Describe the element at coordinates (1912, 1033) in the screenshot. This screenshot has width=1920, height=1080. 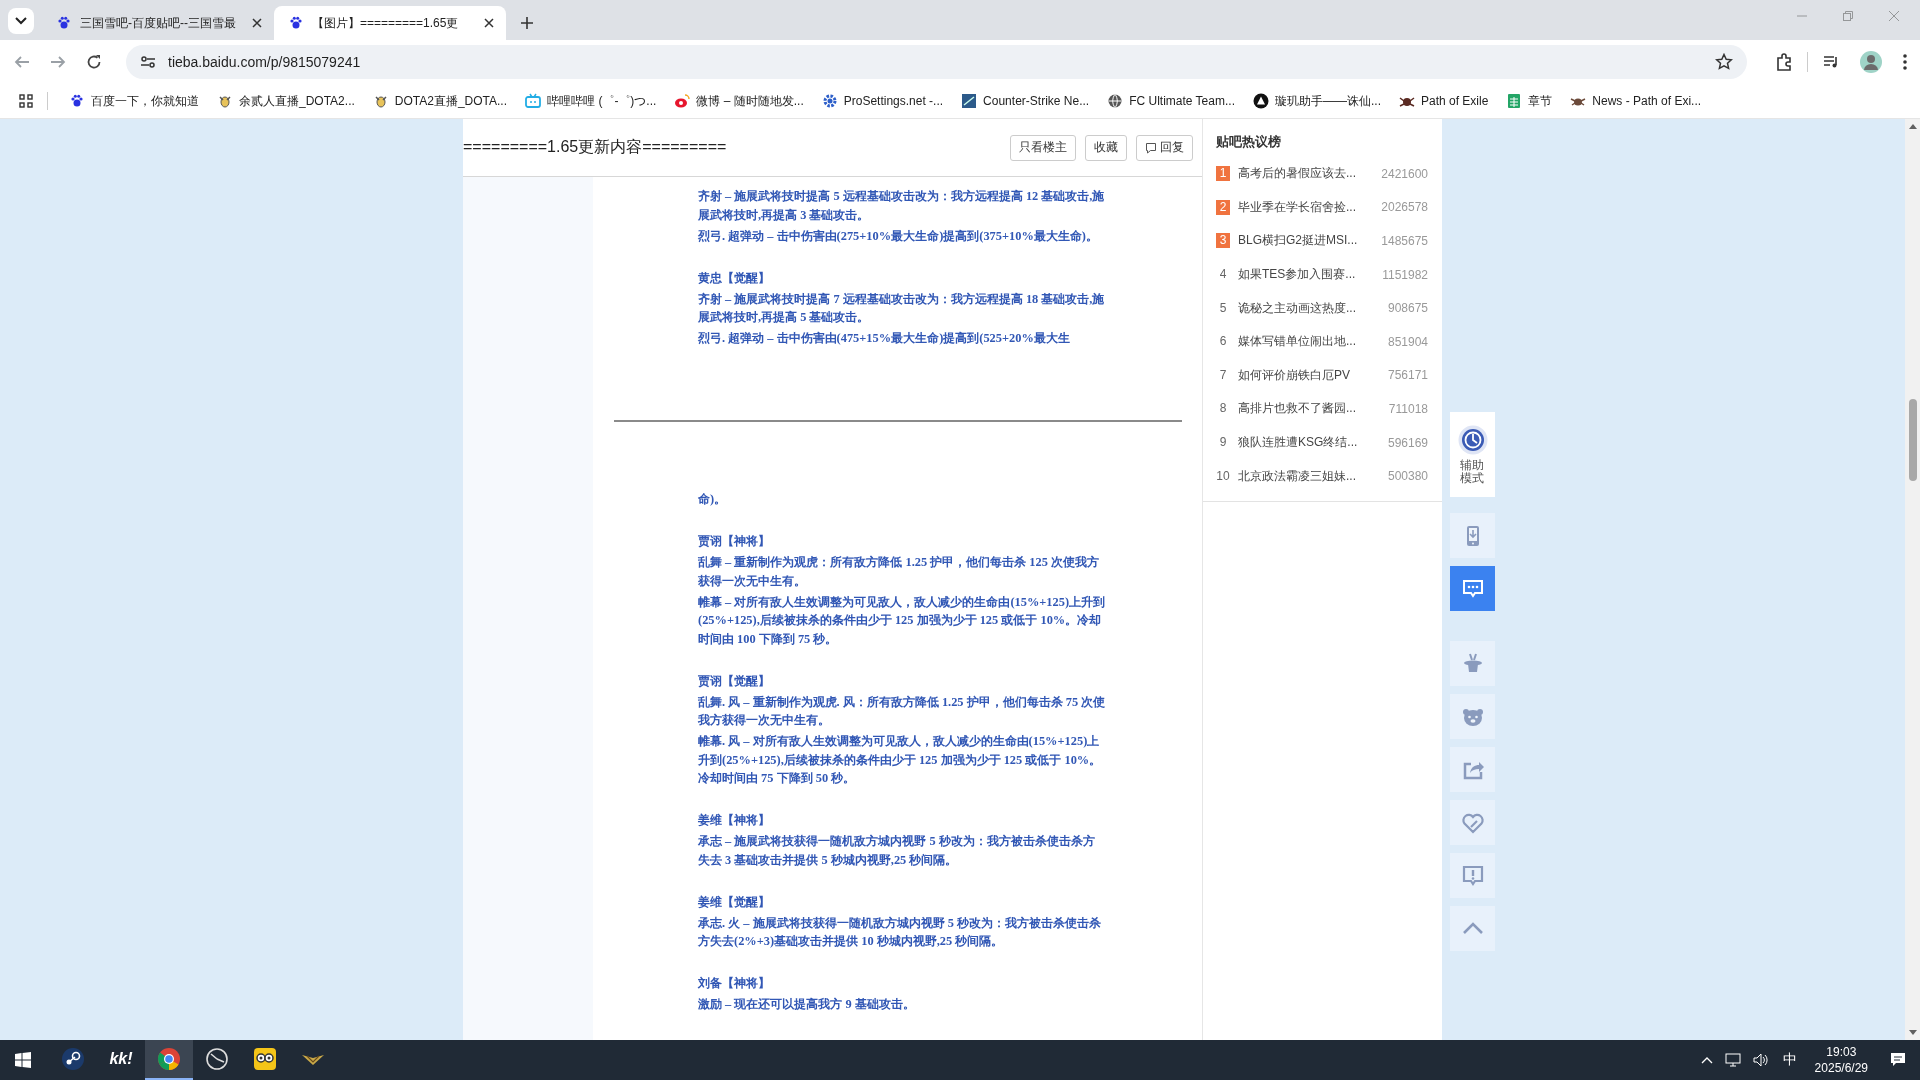
I see `scroll-down-icon` at that location.